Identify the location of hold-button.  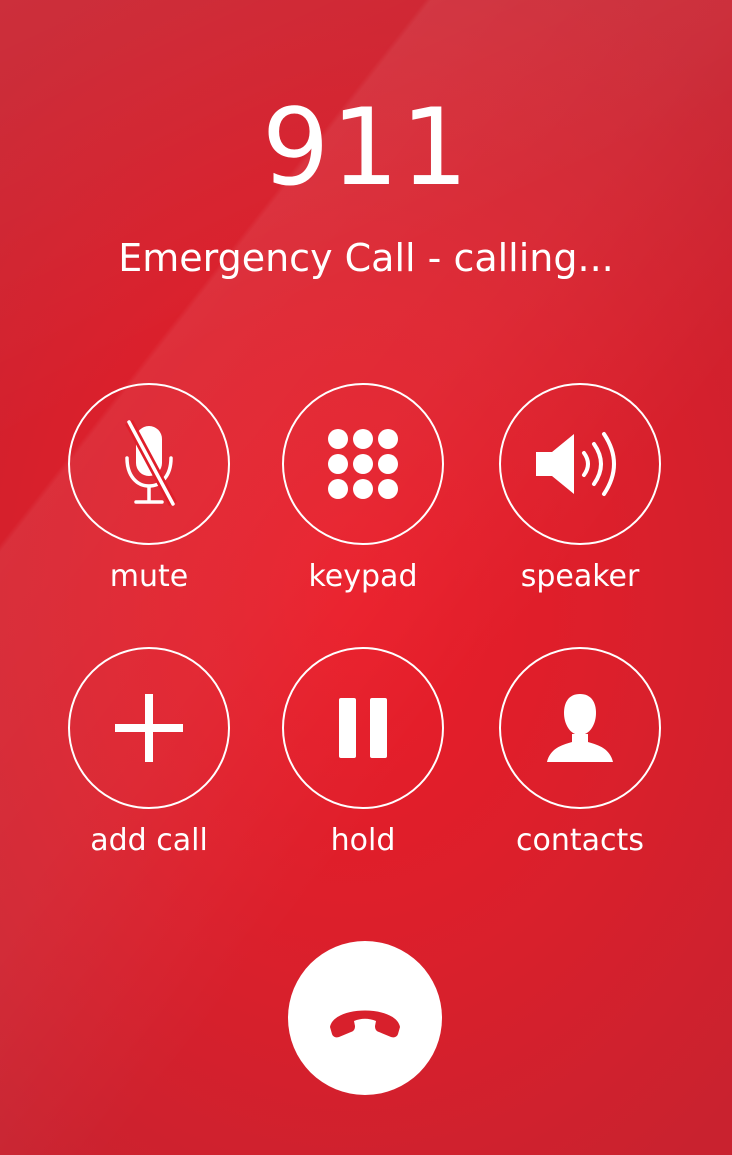
(363, 728).